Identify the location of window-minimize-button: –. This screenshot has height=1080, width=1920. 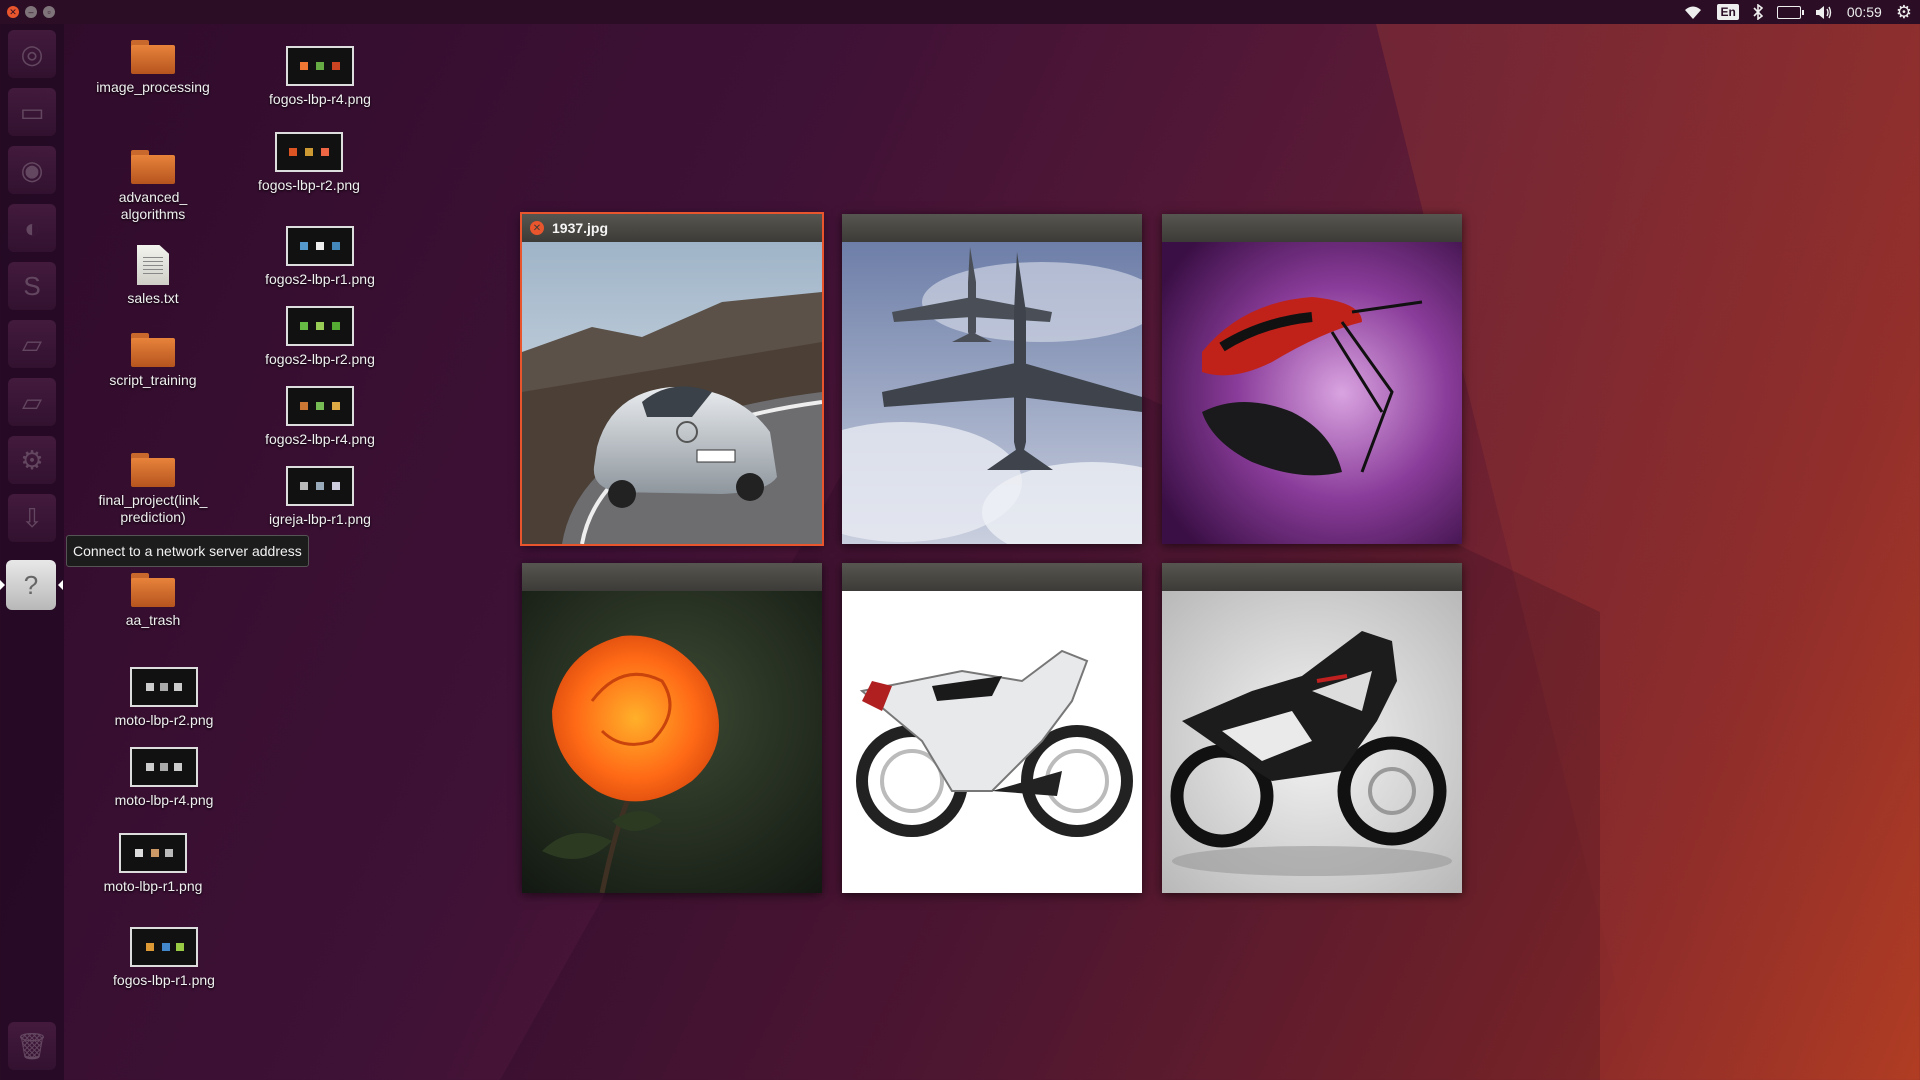
(31, 12).